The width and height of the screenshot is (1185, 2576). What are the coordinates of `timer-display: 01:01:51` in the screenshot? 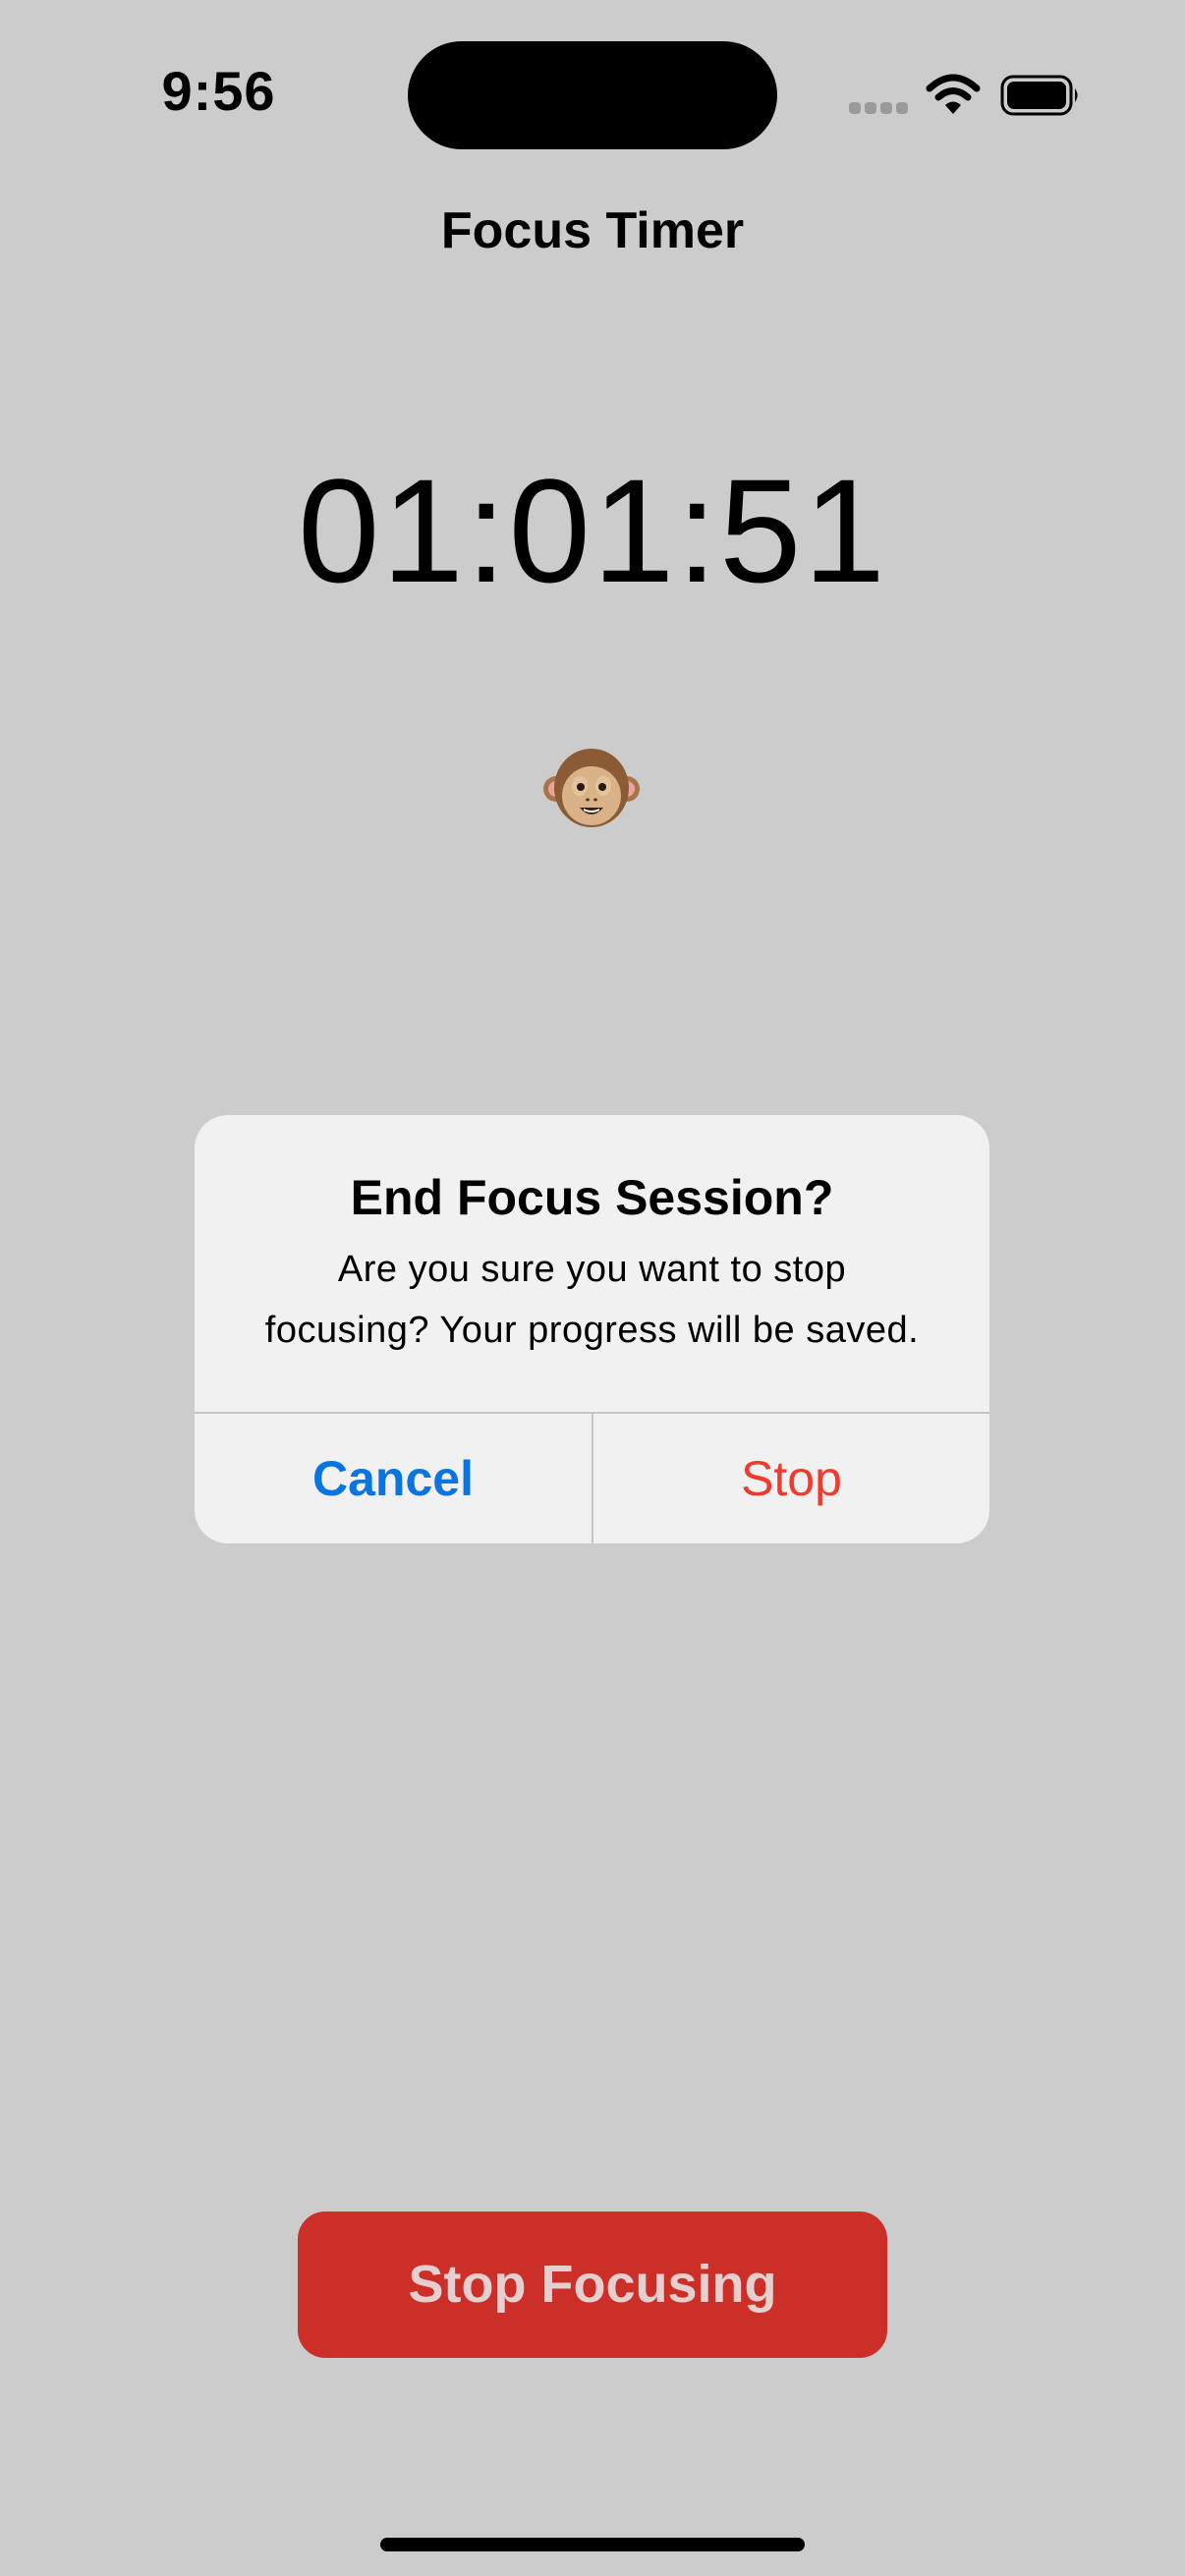 It's located at (592, 530).